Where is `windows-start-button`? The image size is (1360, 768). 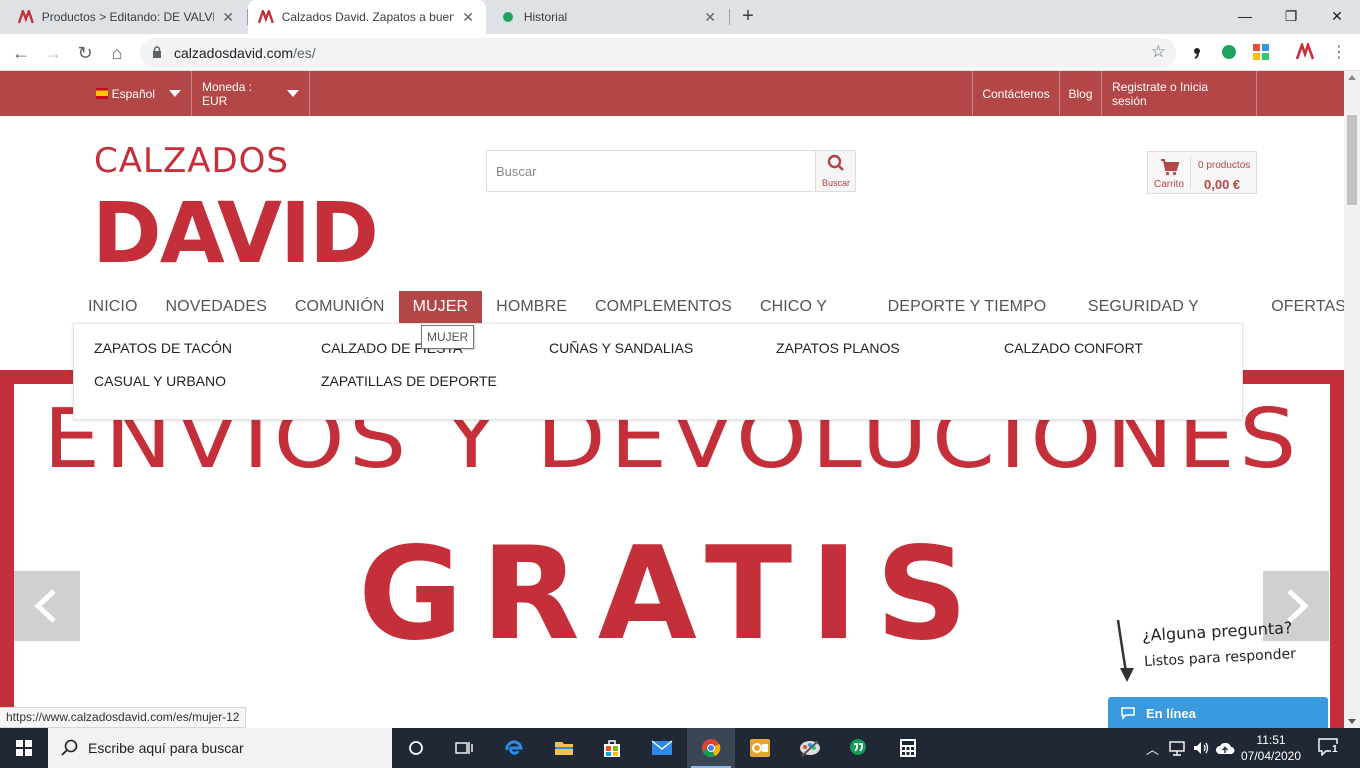
windows-start-button is located at coordinates (24, 748).